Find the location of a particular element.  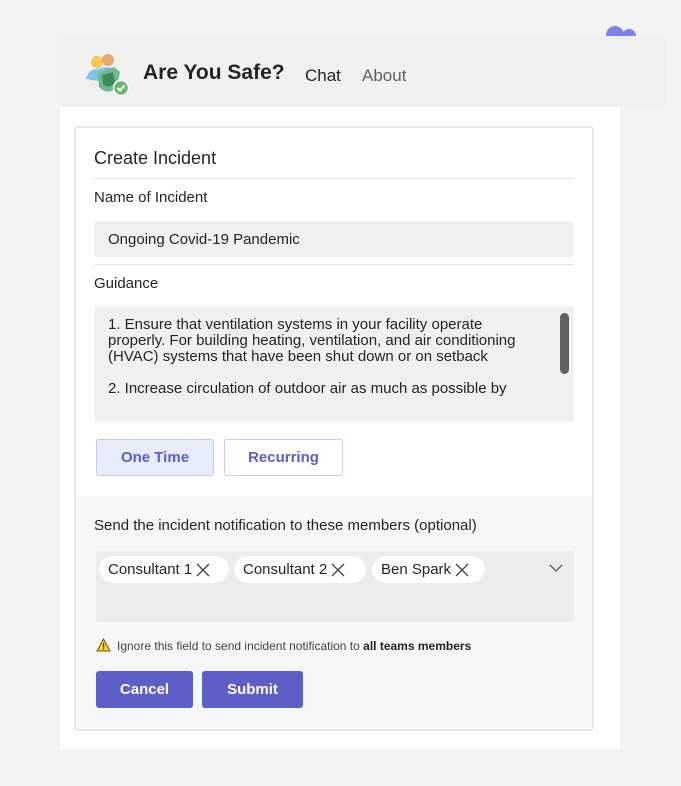

recurring-button: Recurring is located at coordinates (283, 457).